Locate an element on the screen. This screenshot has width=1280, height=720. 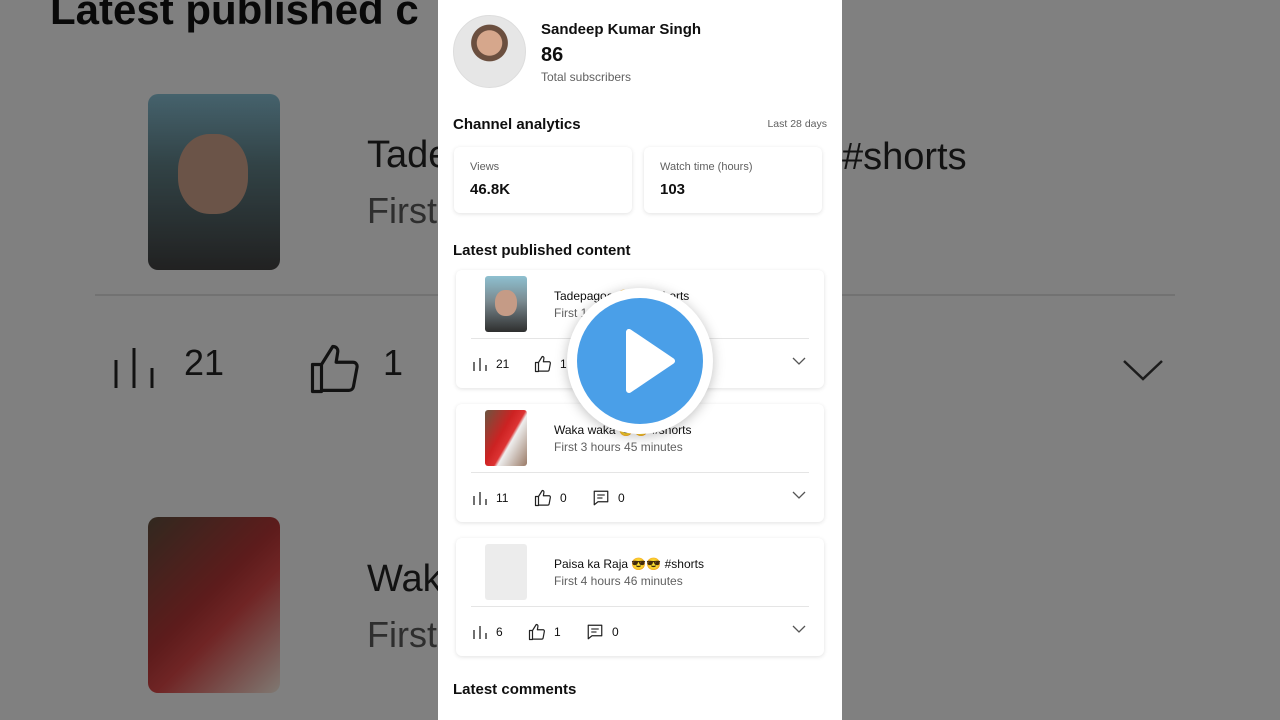
avatar is located at coordinates (489, 51).